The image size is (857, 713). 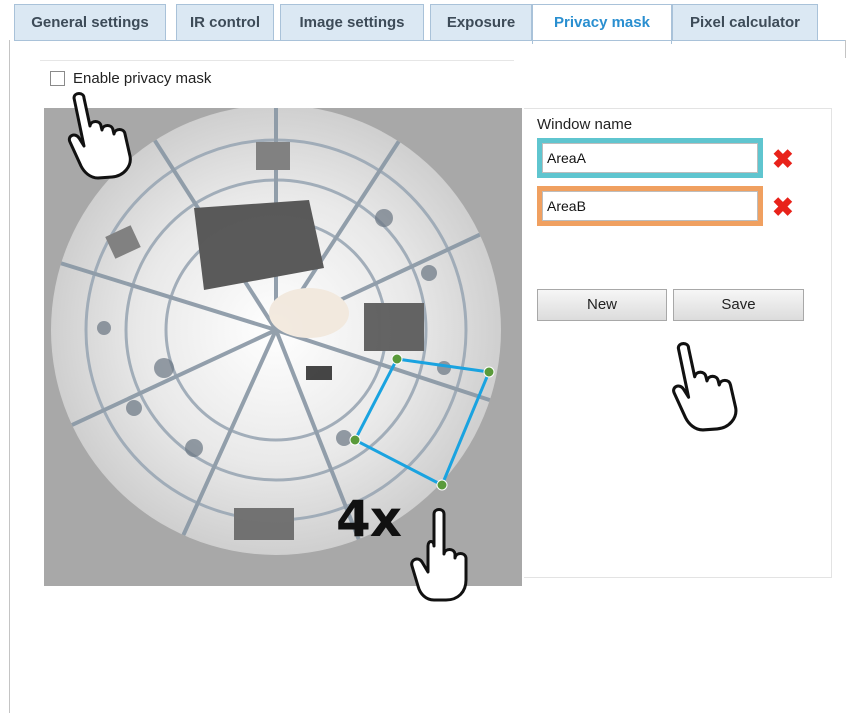 I want to click on tab-exposure: Exposure, so click(x=481, y=22).